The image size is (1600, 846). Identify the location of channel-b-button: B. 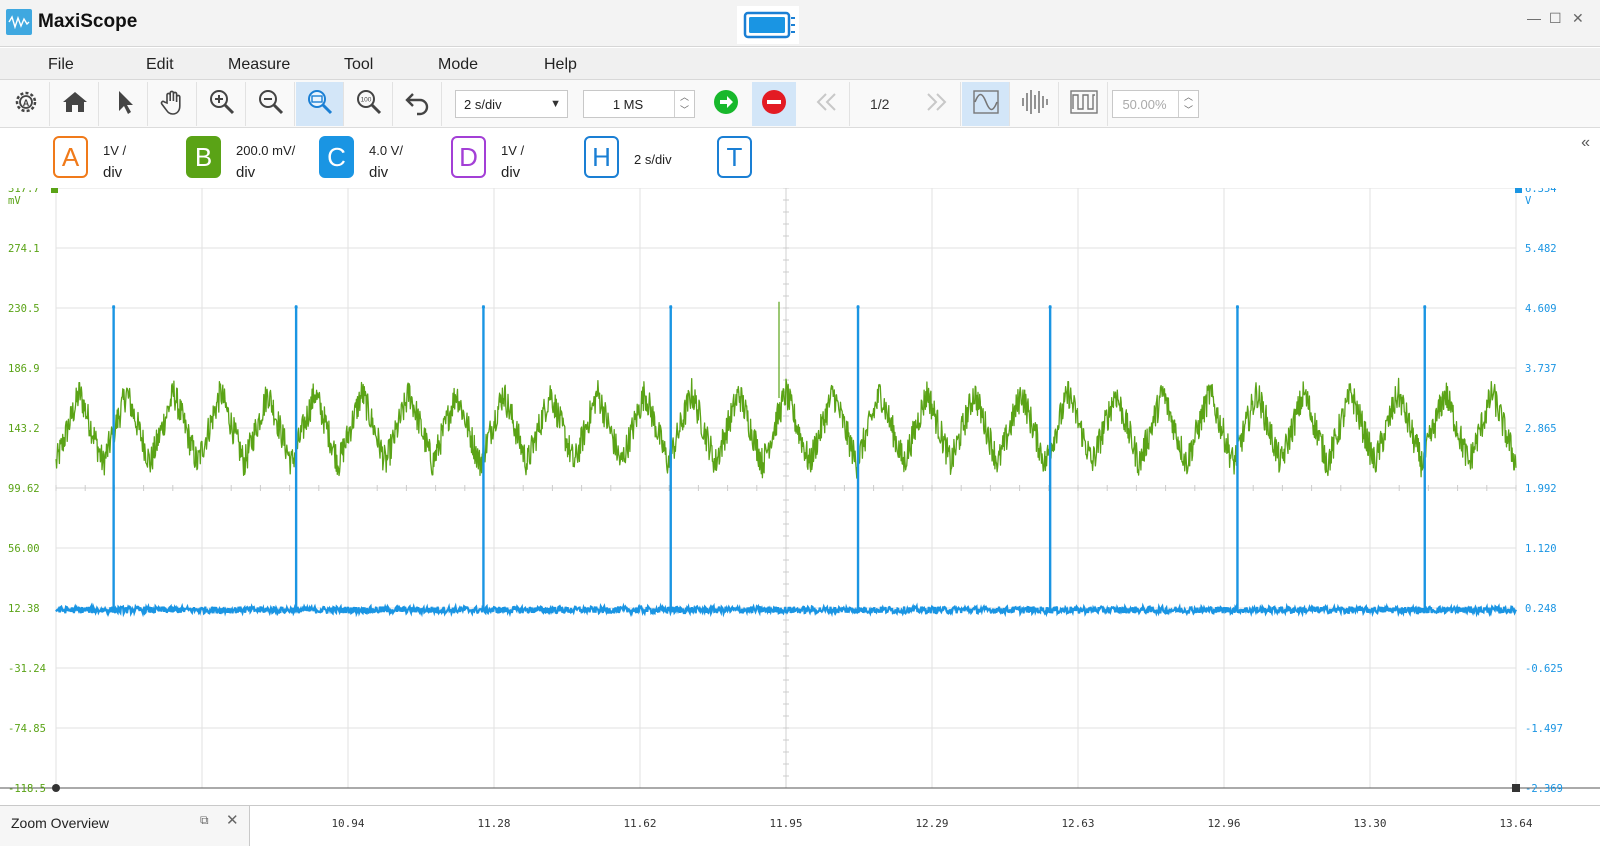
(203, 157).